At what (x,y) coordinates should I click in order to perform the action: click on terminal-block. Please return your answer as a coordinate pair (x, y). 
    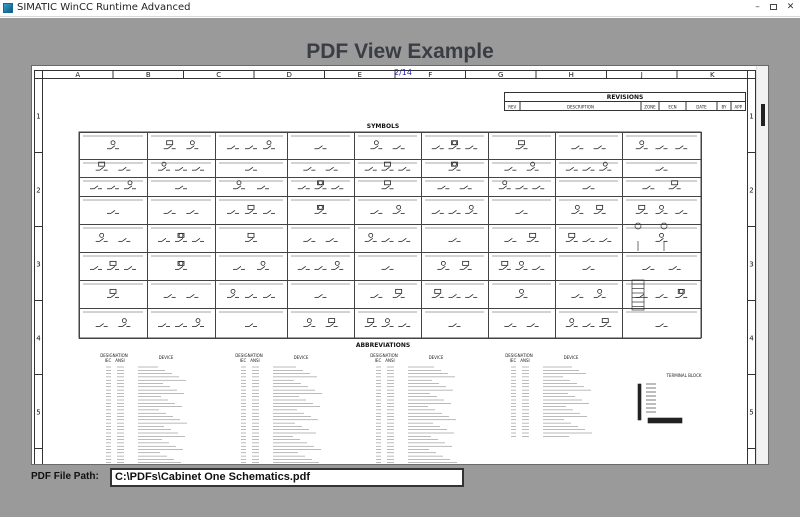
    Looking at the image, I should click on (660, 403).